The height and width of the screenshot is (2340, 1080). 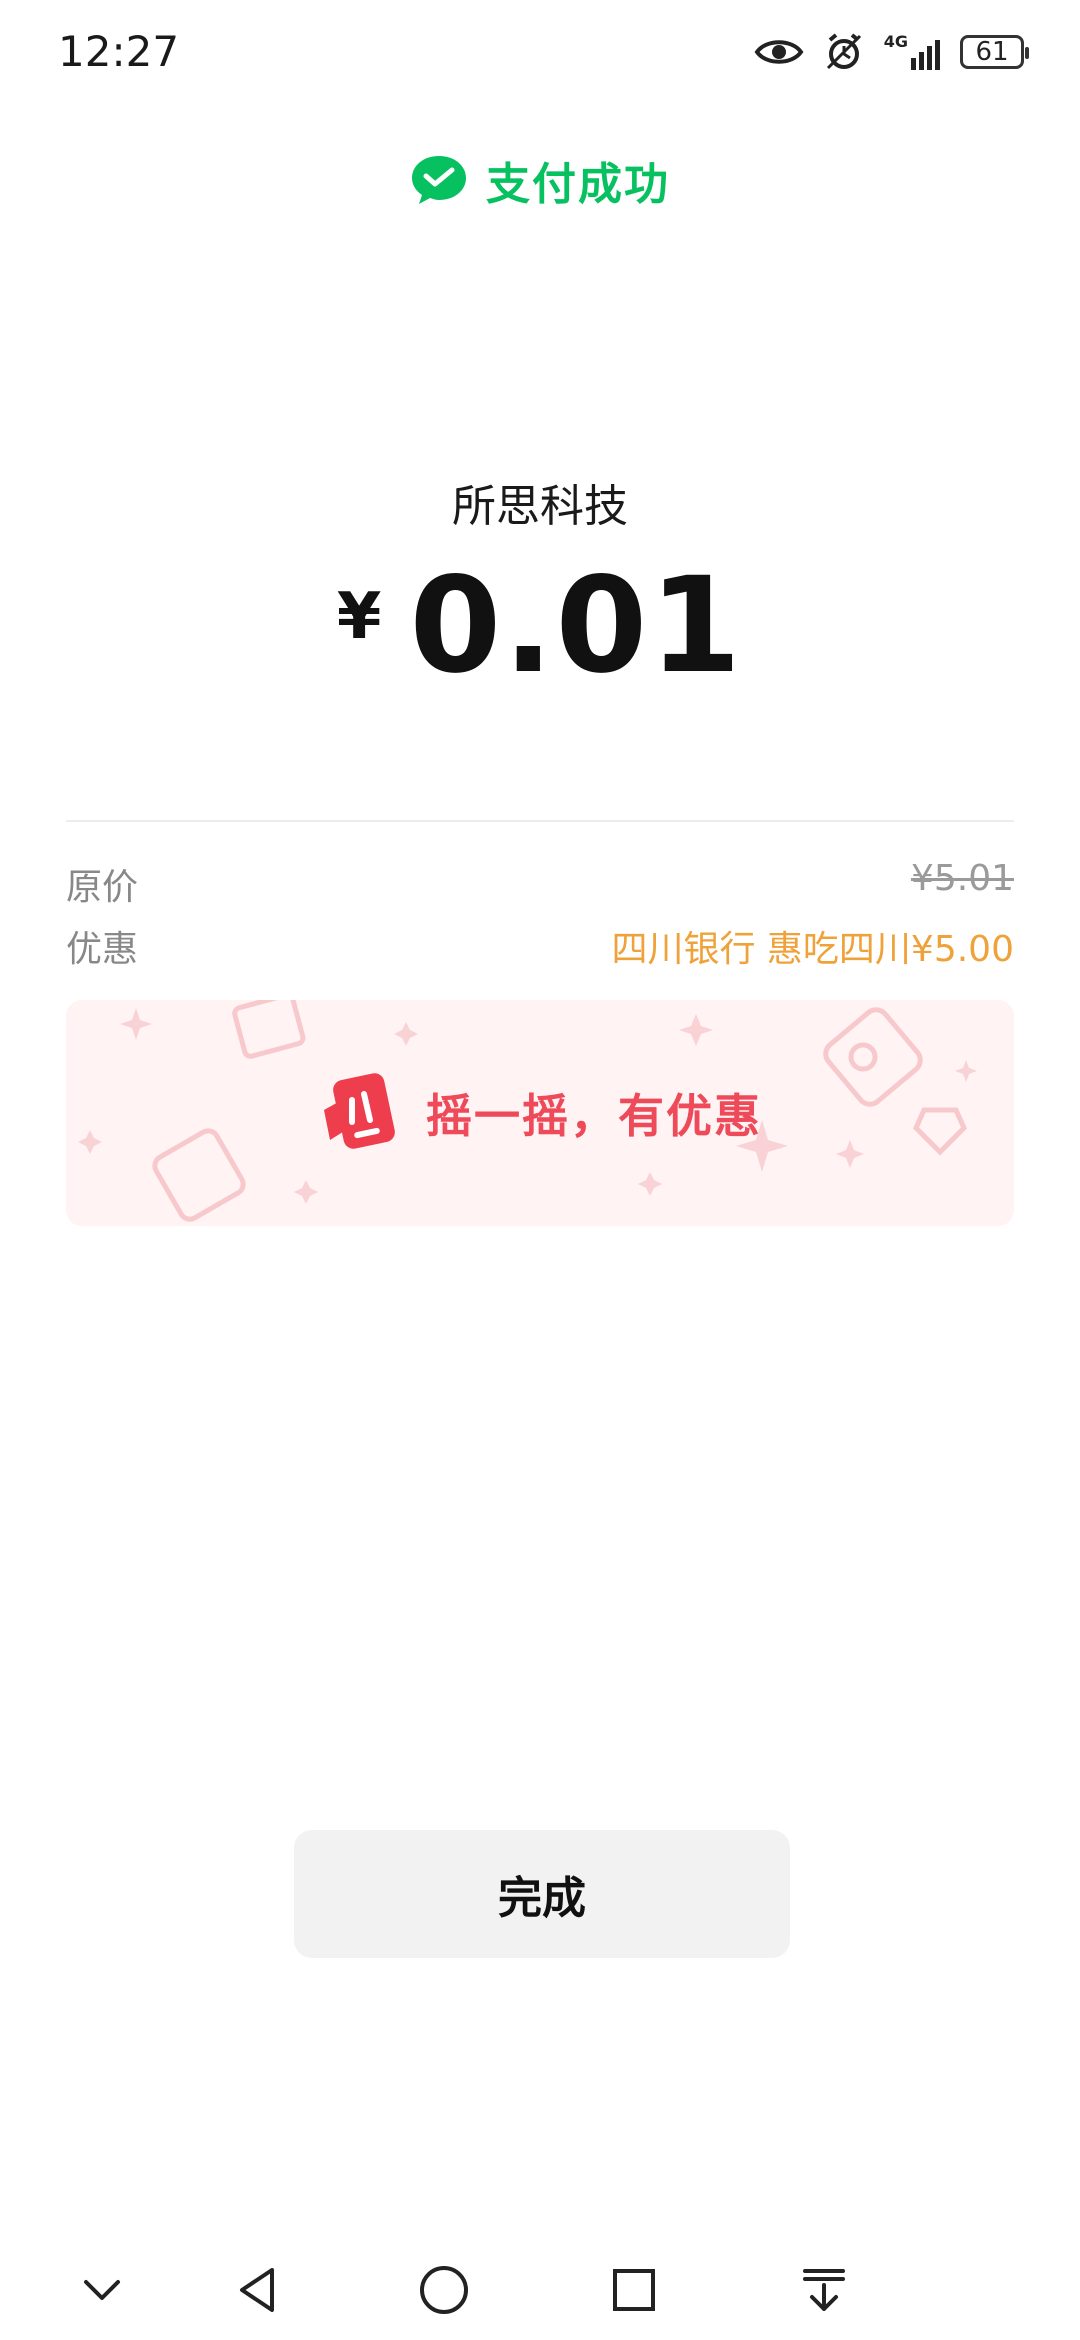 What do you see at coordinates (779, 52) in the screenshot?
I see `eye-icon` at bounding box center [779, 52].